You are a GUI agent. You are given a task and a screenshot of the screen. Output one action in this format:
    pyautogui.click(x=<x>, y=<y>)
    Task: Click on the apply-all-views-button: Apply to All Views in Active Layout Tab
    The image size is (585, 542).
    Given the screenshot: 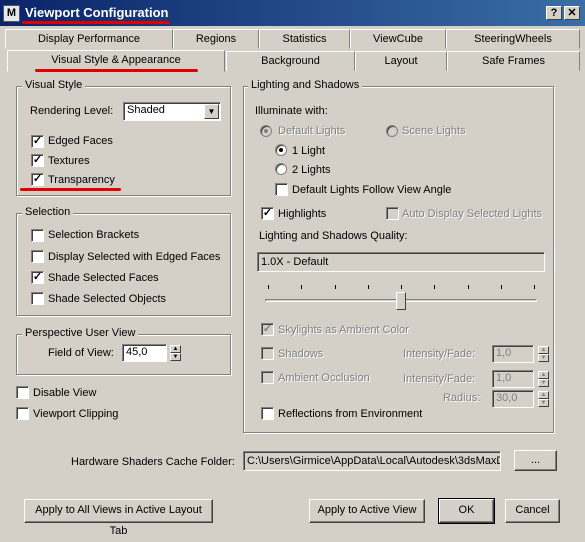 What is the action you would take?
    pyautogui.click(x=118, y=518)
    